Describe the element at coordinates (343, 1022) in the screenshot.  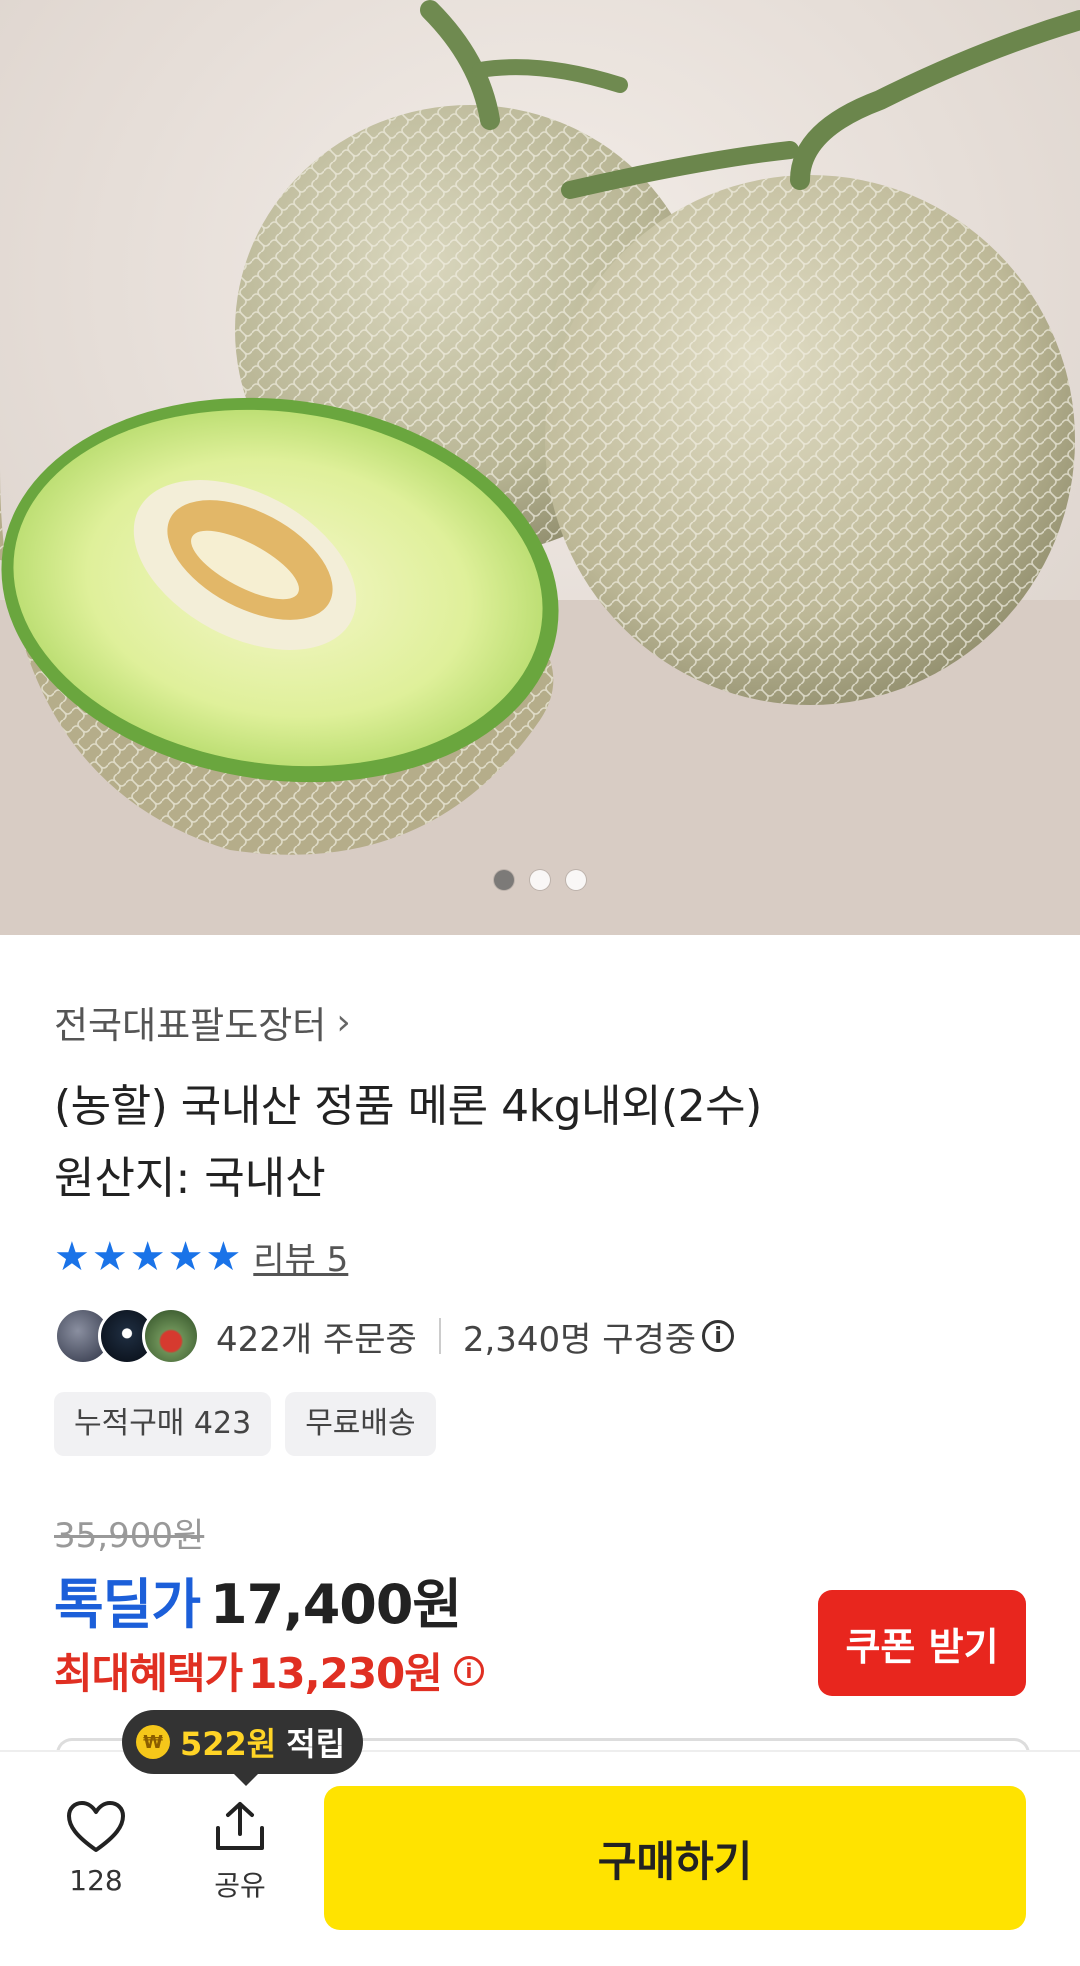
I see `chevron-right-icon: ›` at that location.